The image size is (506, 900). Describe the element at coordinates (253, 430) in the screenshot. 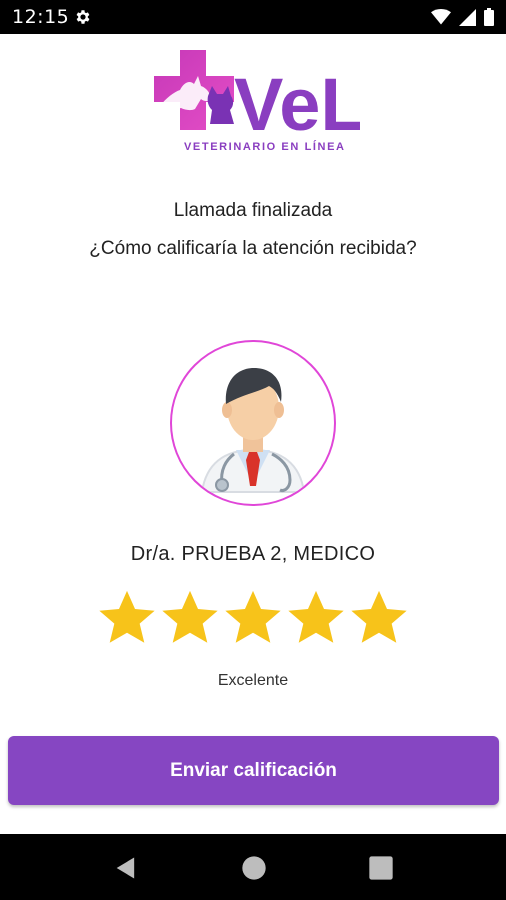

I see `doctor-icon` at that location.